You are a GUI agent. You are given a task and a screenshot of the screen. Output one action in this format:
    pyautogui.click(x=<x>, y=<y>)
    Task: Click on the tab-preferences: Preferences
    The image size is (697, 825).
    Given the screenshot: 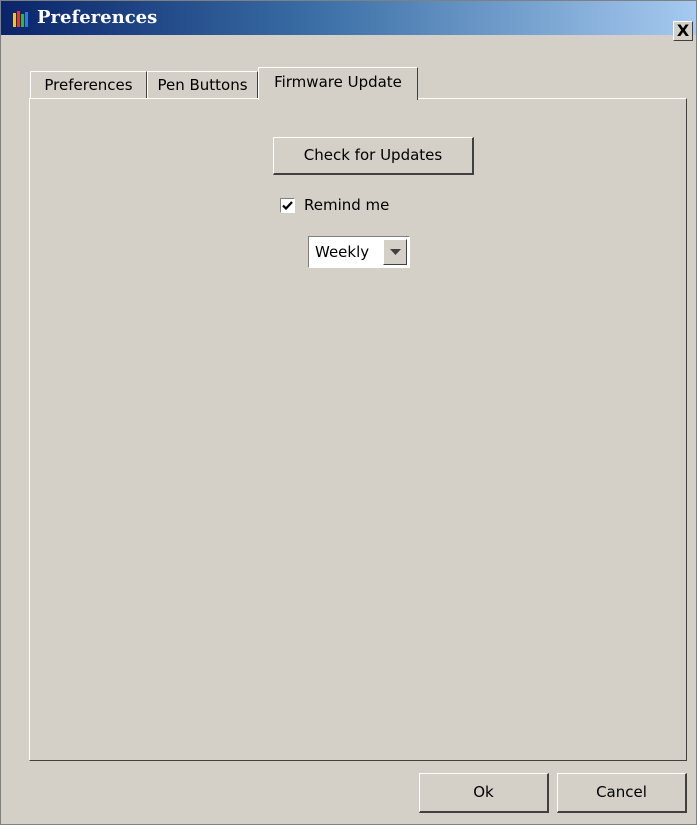 What is the action you would take?
    pyautogui.click(x=88, y=85)
    